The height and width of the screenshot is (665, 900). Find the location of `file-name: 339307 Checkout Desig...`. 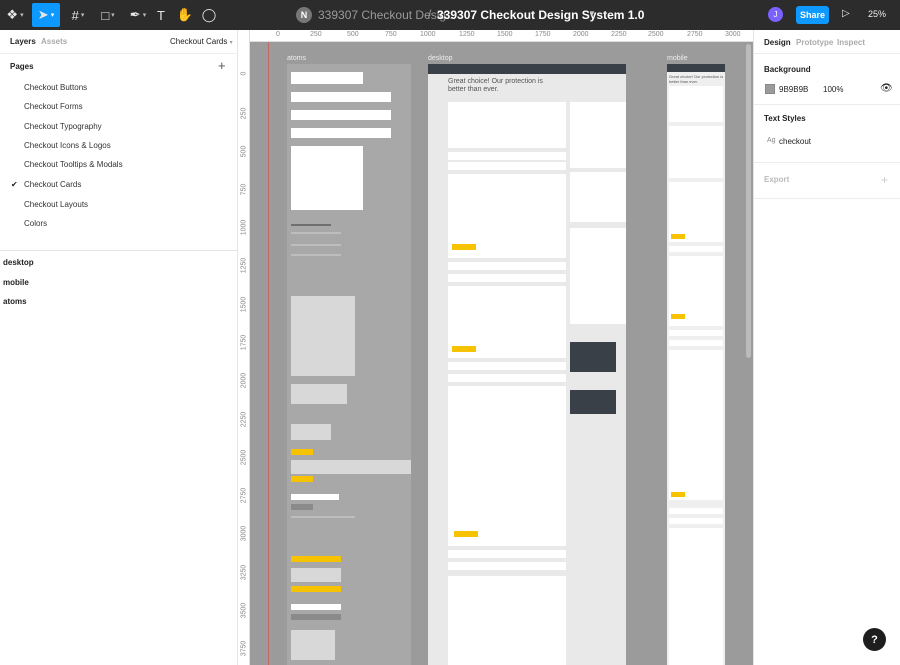

file-name: 339307 Checkout Desig... is located at coordinates (387, 15).